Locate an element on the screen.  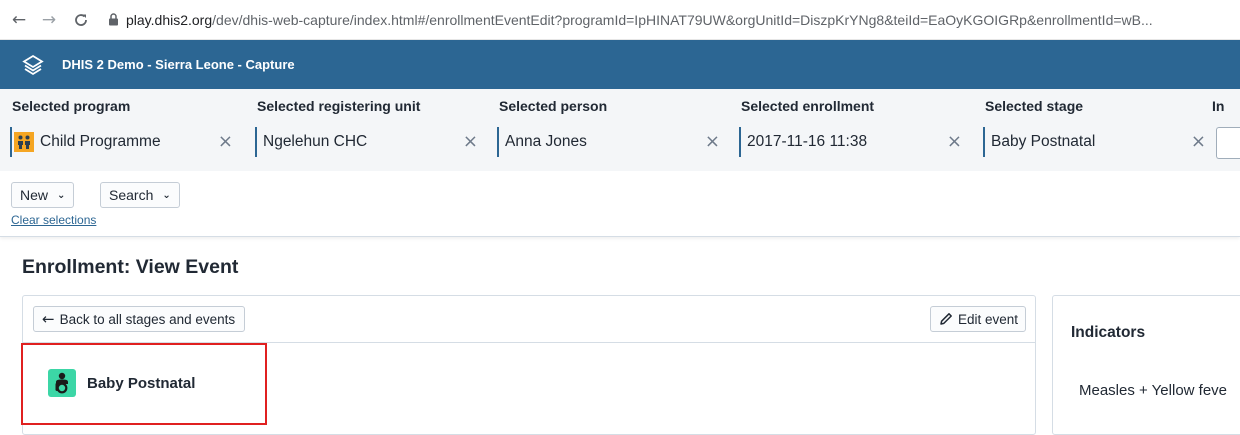
clear-org-unit-icon: × is located at coordinates (470, 142).